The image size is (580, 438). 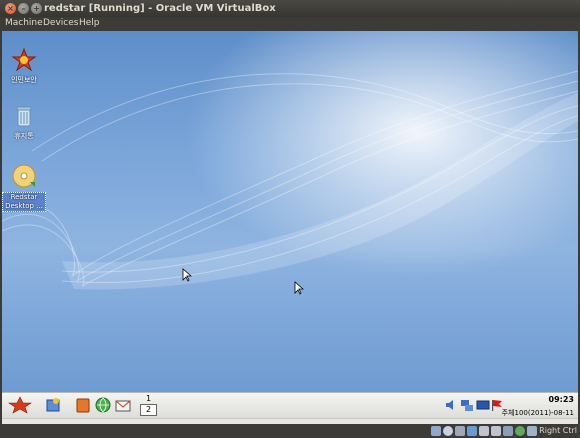 What do you see at coordinates (451, 405) in the screenshot?
I see `volume-icon` at bounding box center [451, 405].